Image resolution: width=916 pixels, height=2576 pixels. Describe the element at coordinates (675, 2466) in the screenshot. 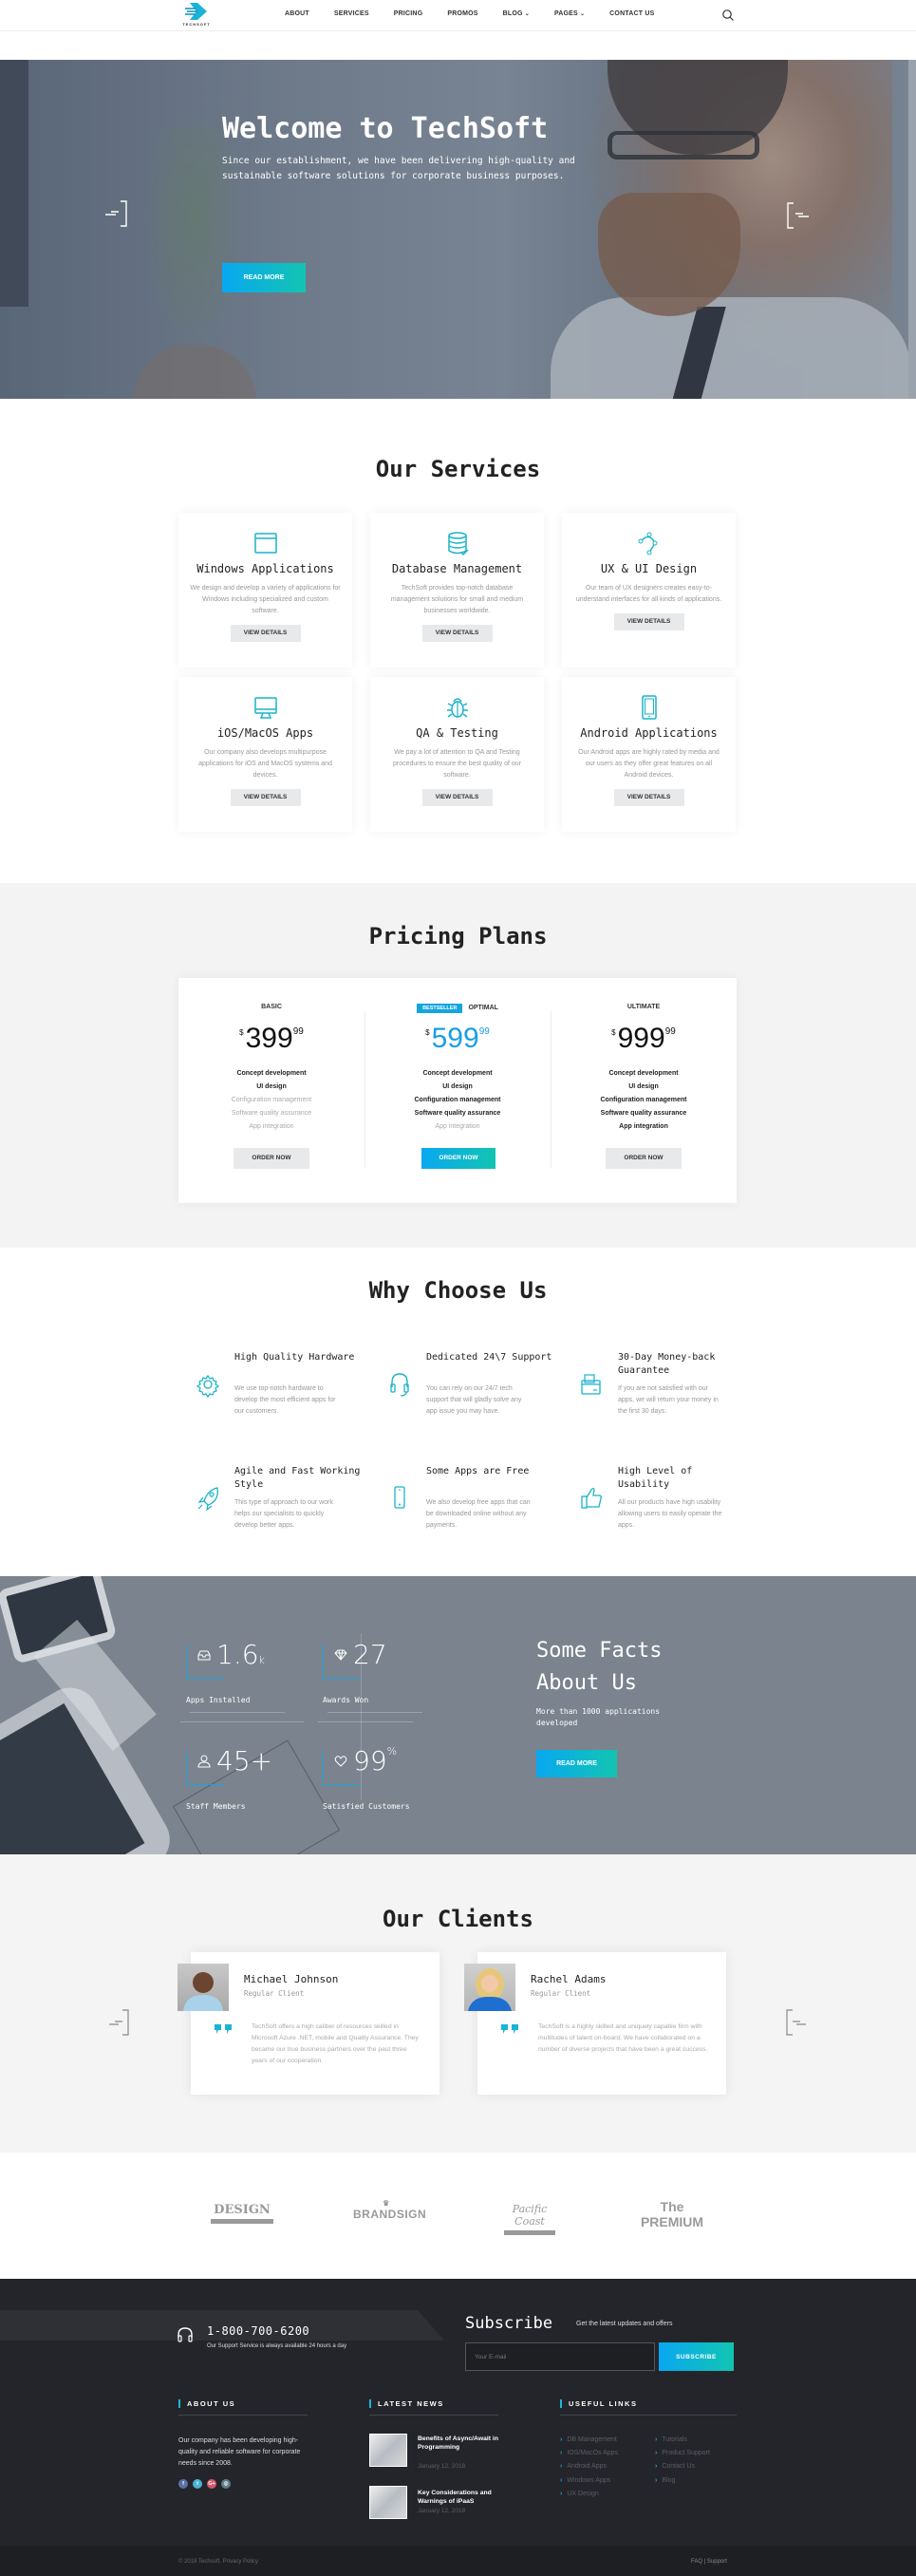

I see `footer-link: Contact Us` at that location.